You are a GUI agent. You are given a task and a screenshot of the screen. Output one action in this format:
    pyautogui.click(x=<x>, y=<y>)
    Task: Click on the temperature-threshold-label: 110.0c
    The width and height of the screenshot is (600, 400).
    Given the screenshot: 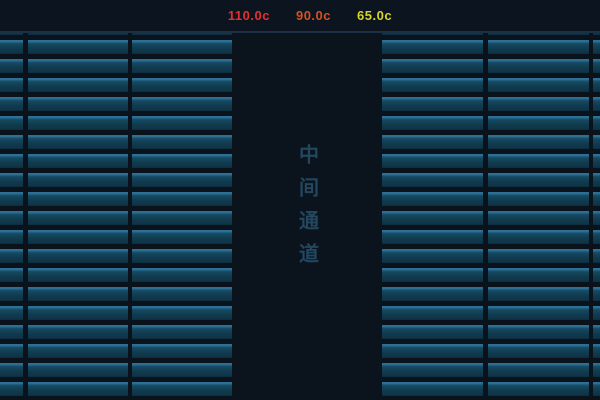 What is the action you would take?
    pyautogui.click(x=248, y=15)
    